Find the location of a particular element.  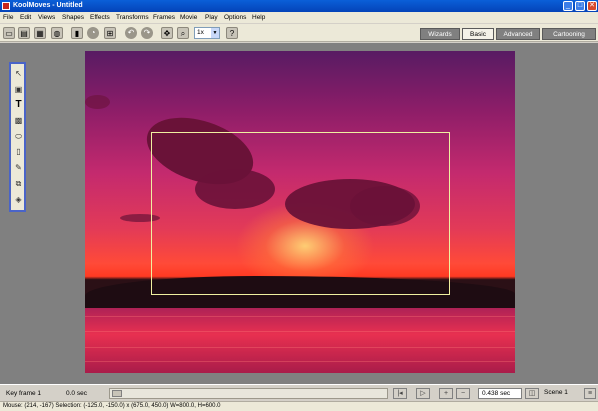

menu-movie: Movie is located at coordinates (188, 17).